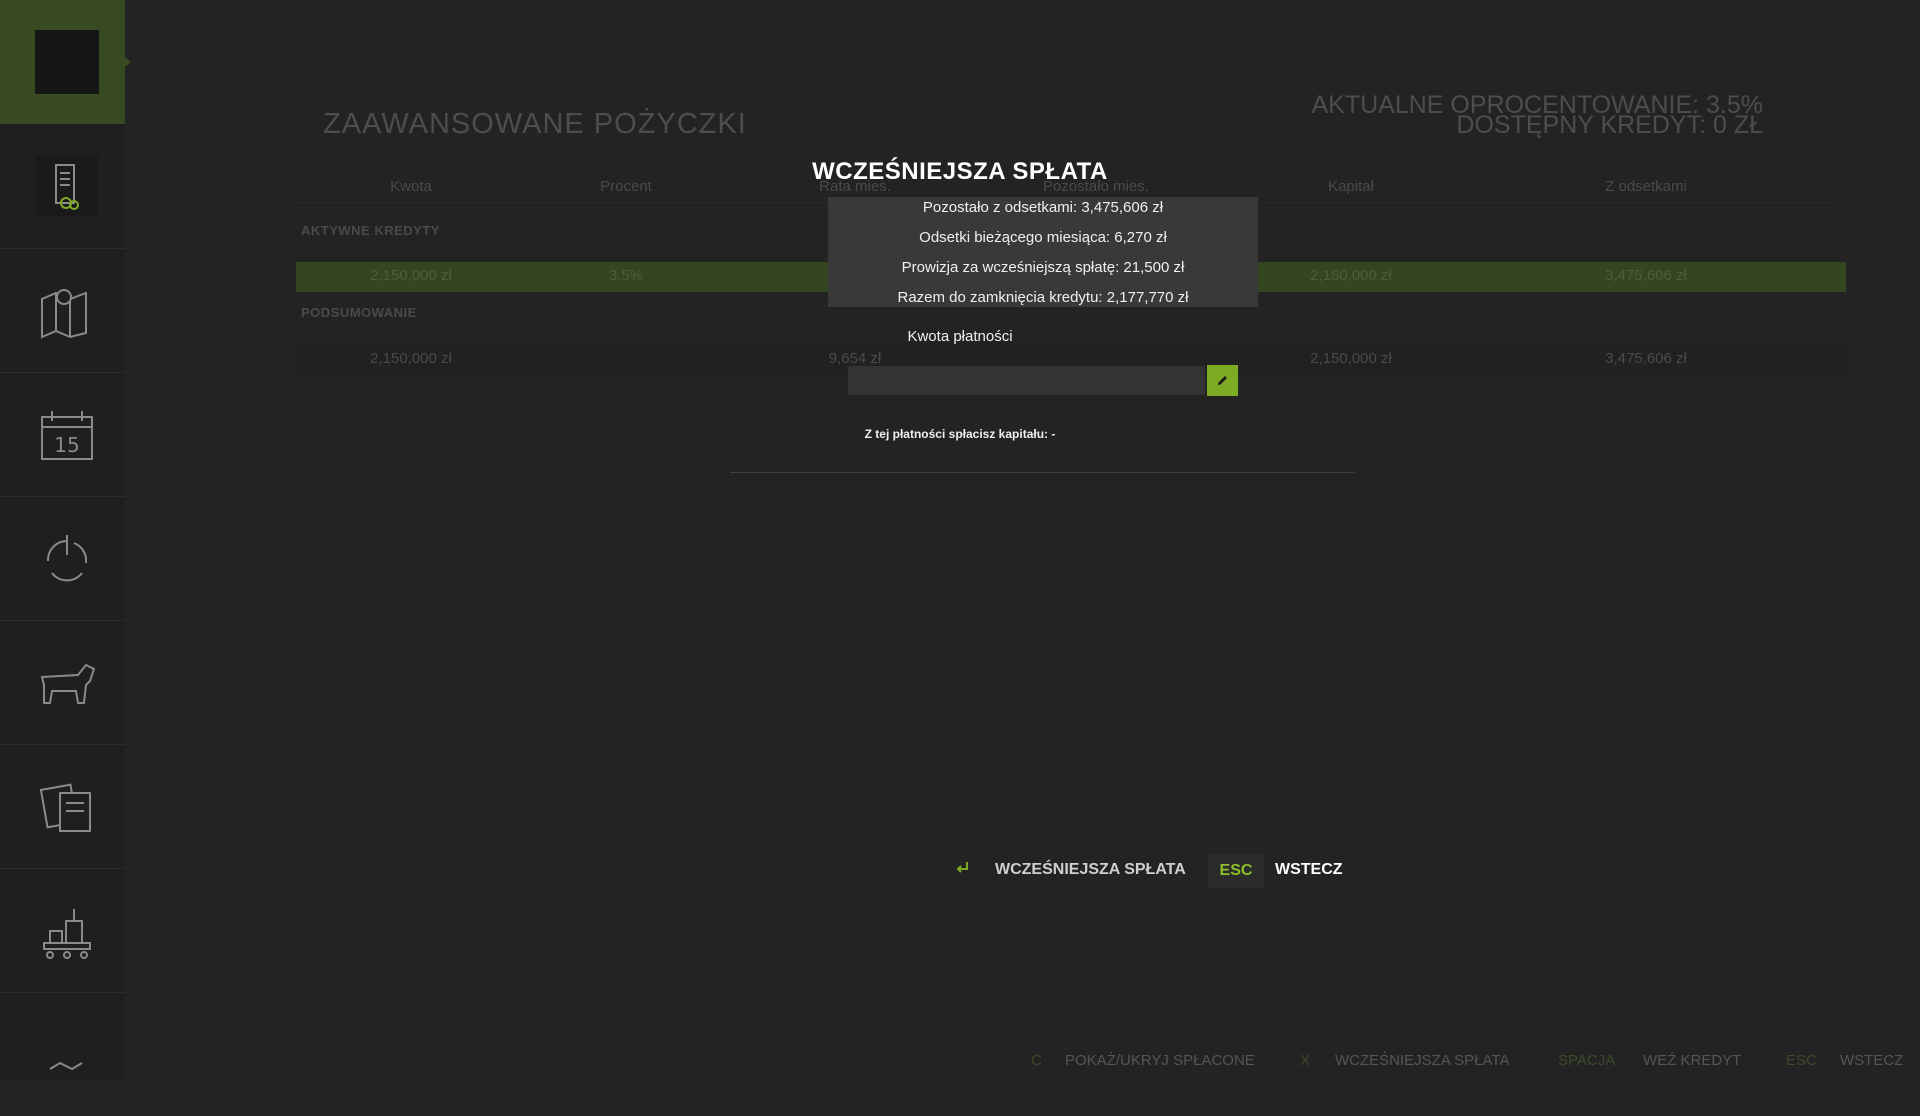 The image size is (1920, 1116). Describe the element at coordinates (1043, 207) in the screenshot. I see `remaining-with-interest: Pozostało z odsetkami: 3,475,606 zł` at that location.